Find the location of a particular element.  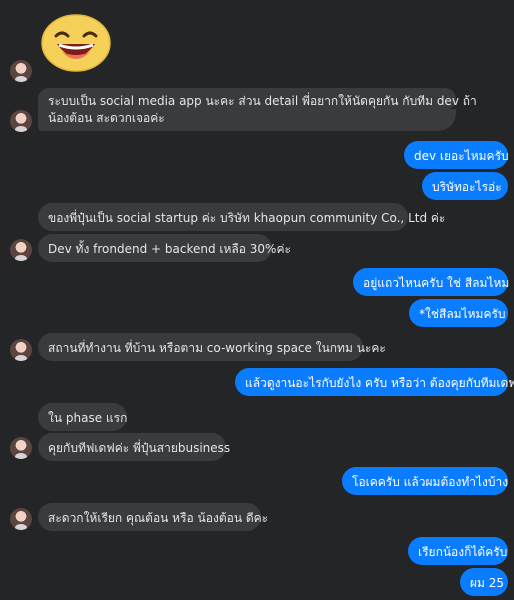

message-bubble-incoming: น้องต้อน สะดวกเจอค่ะ is located at coordinates (247, 120).